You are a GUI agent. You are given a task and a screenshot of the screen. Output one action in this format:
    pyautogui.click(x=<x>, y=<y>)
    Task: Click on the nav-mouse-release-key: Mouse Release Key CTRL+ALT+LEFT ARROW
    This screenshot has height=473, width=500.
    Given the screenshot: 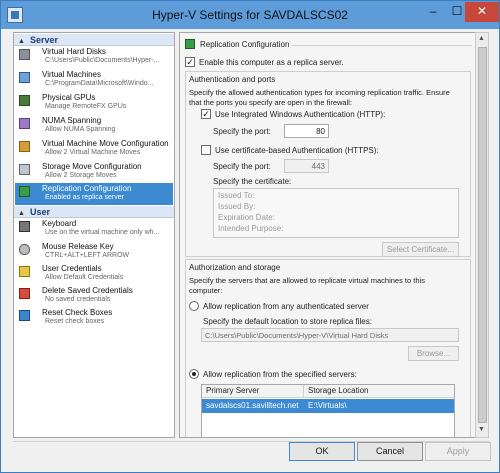 What is the action you would take?
    pyautogui.click(x=94, y=252)
    